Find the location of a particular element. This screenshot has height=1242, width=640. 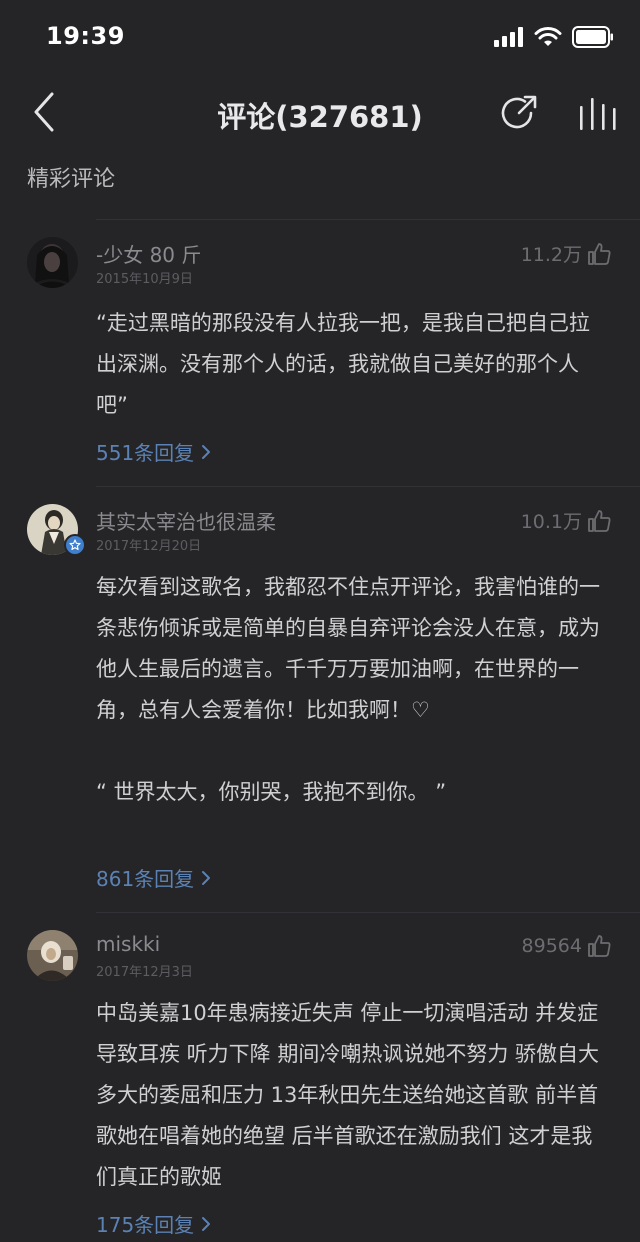

share-icon is located at coordinates (519, 112).